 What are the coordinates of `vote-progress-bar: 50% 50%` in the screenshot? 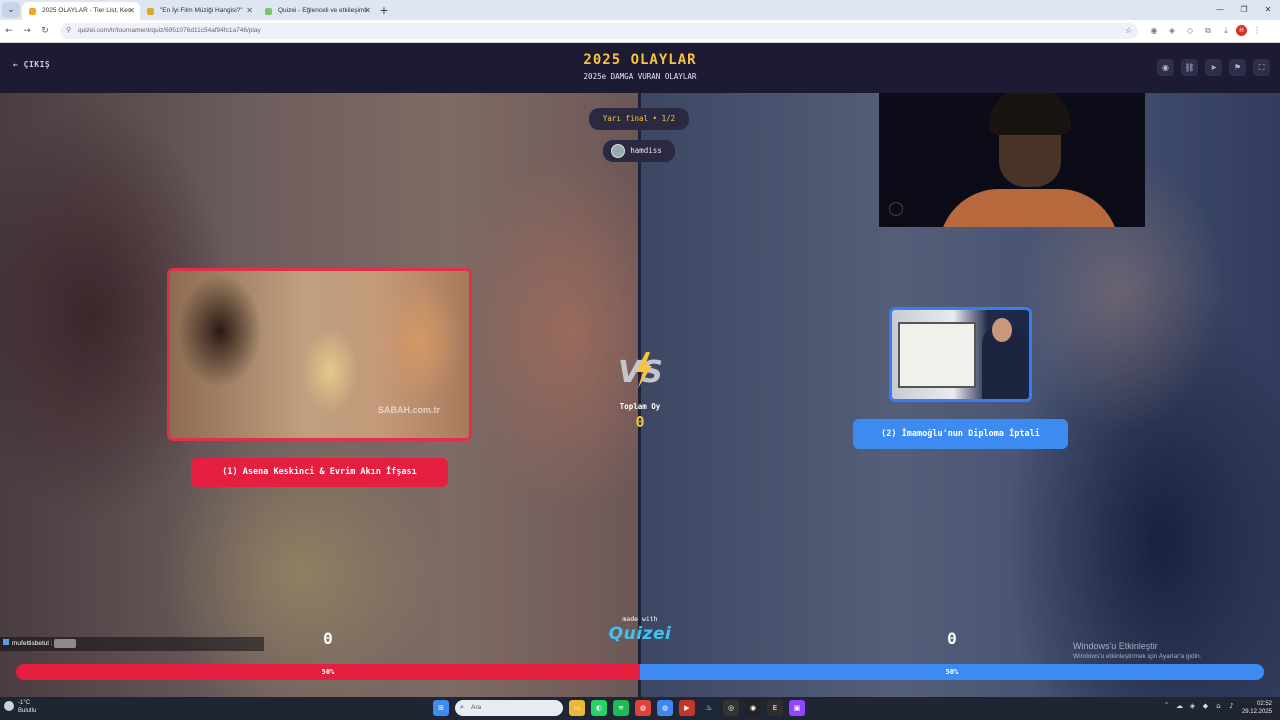 It's located at (640, 672).